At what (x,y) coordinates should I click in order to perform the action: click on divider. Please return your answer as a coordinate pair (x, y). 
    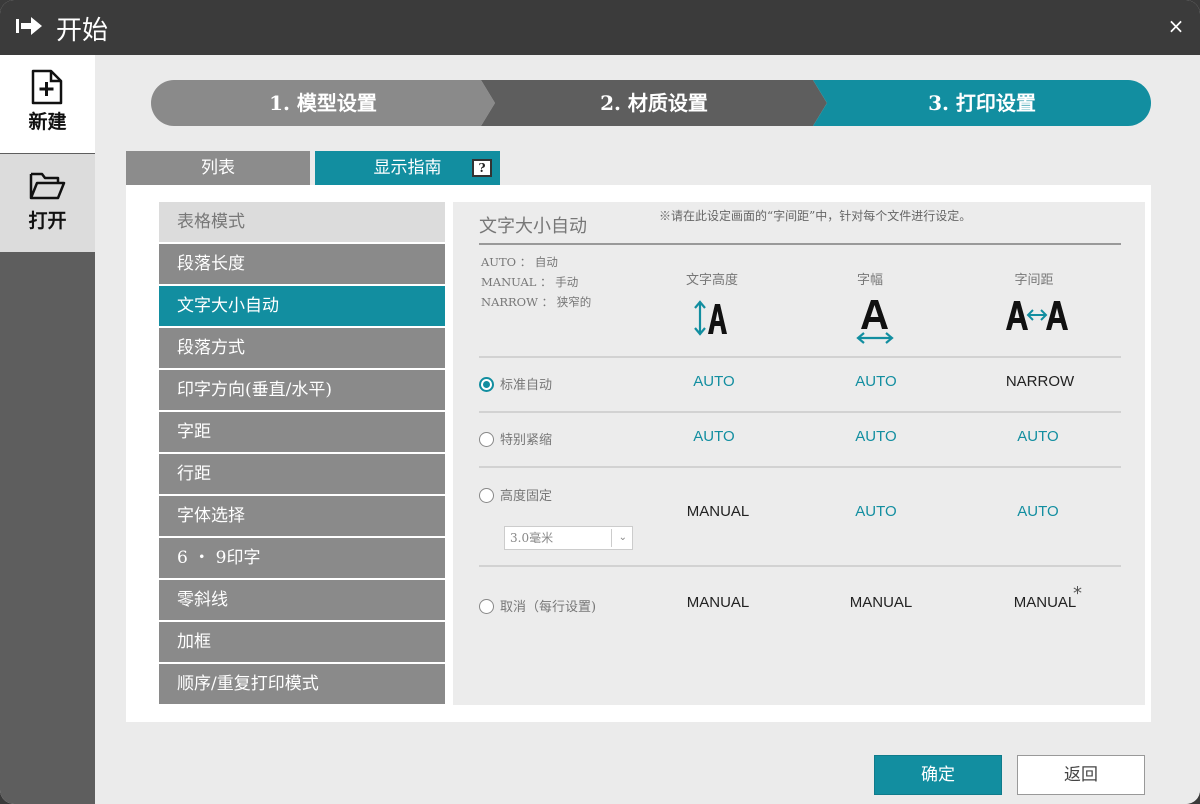
    Looking at the image, I should click on (800, 244).